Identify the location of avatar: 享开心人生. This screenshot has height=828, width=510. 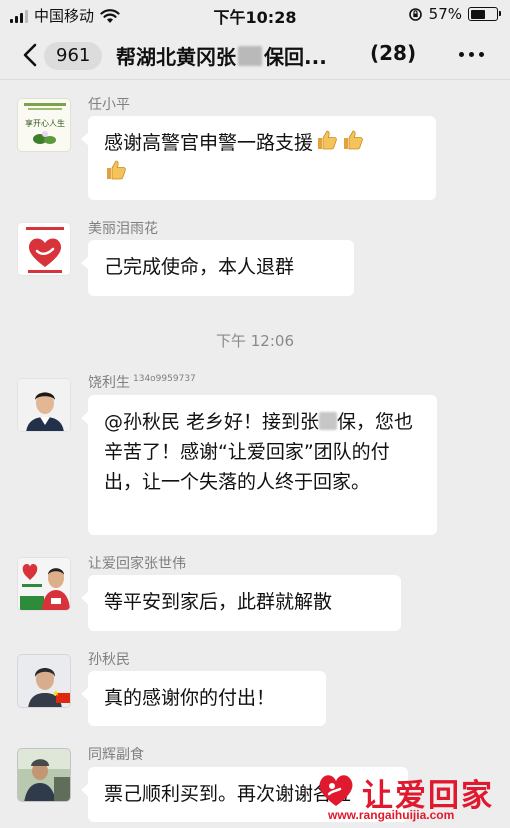
(44, 125).